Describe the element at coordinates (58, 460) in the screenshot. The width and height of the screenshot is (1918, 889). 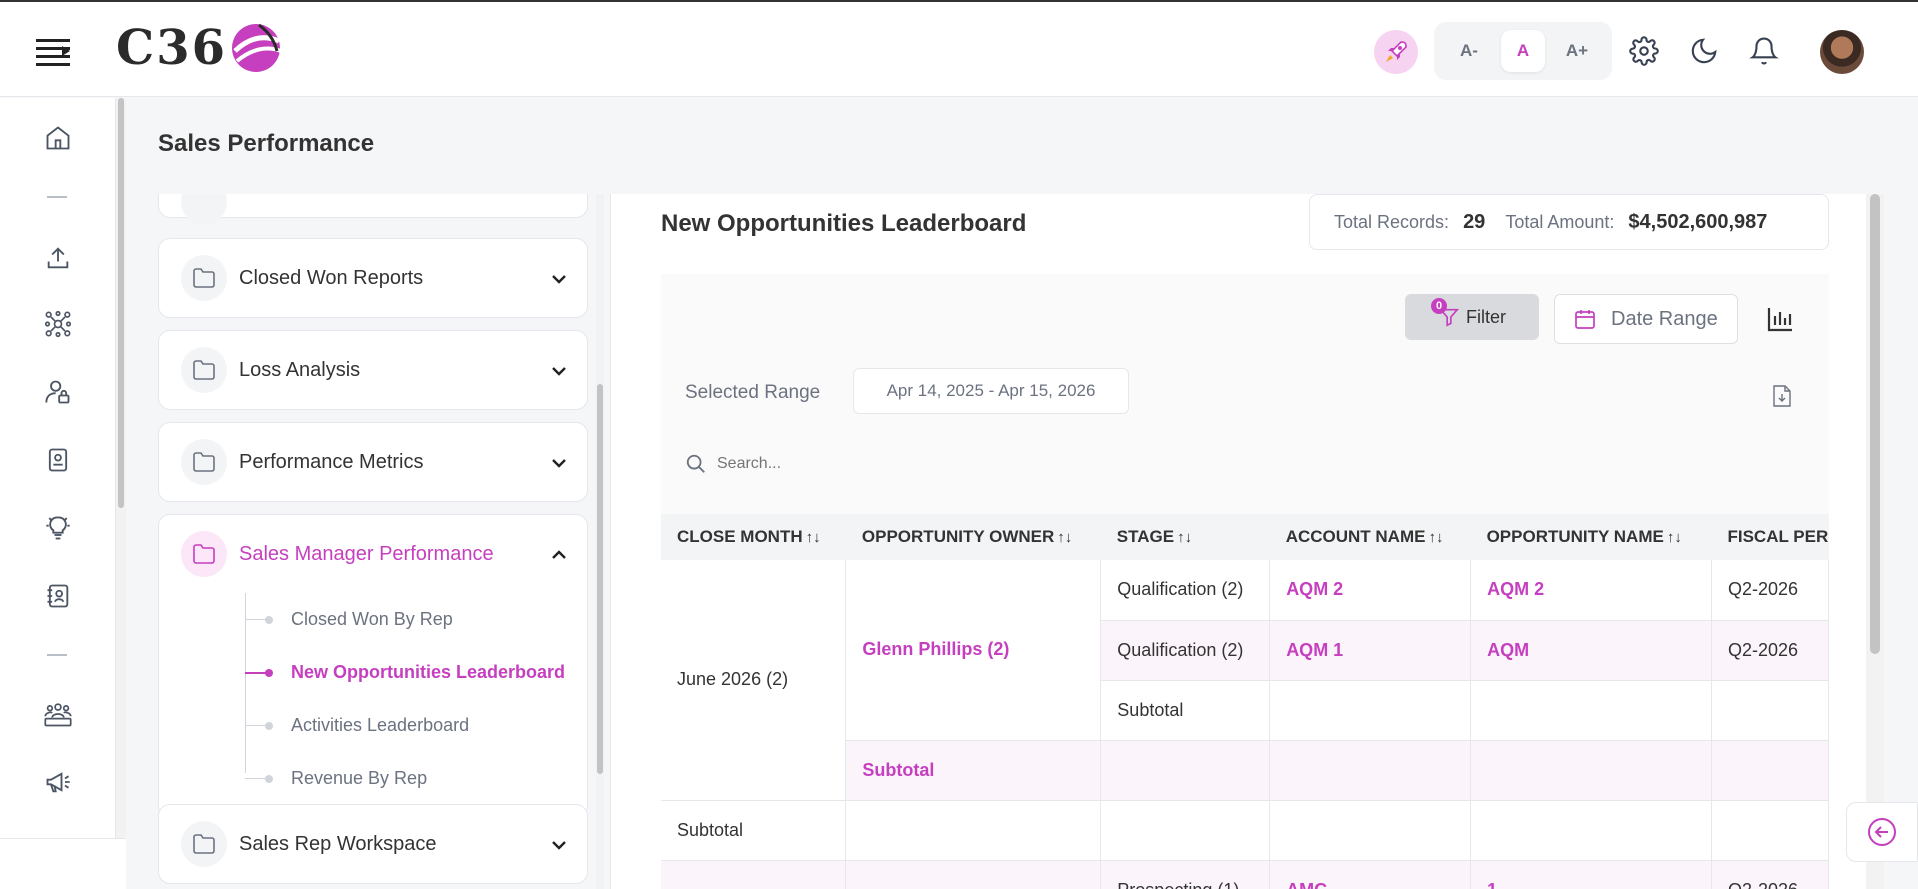
I see `badge-icon` at that location.